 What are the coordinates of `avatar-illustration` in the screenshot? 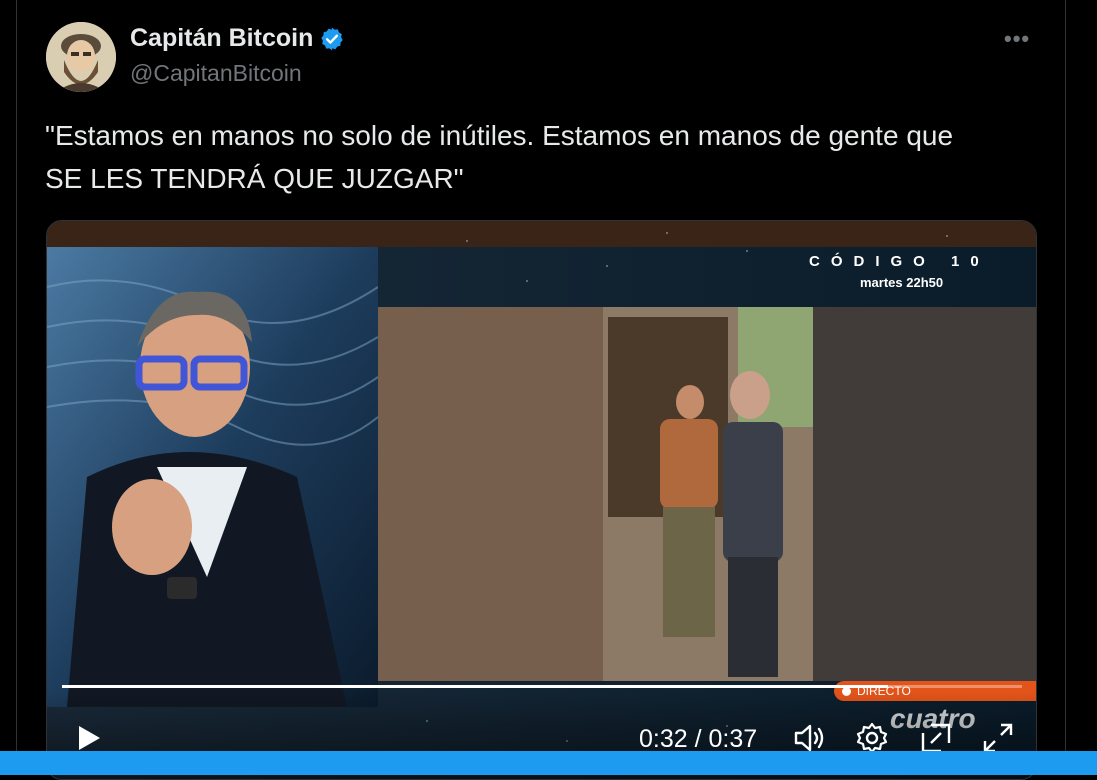 It's located at (81, 57).